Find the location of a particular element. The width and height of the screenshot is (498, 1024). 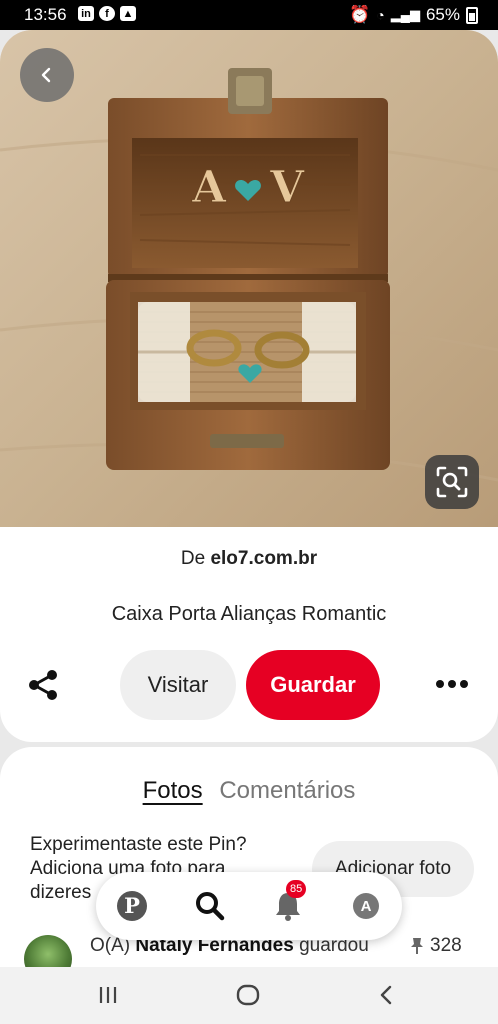

back-icon is located at coordinates (386, 995).